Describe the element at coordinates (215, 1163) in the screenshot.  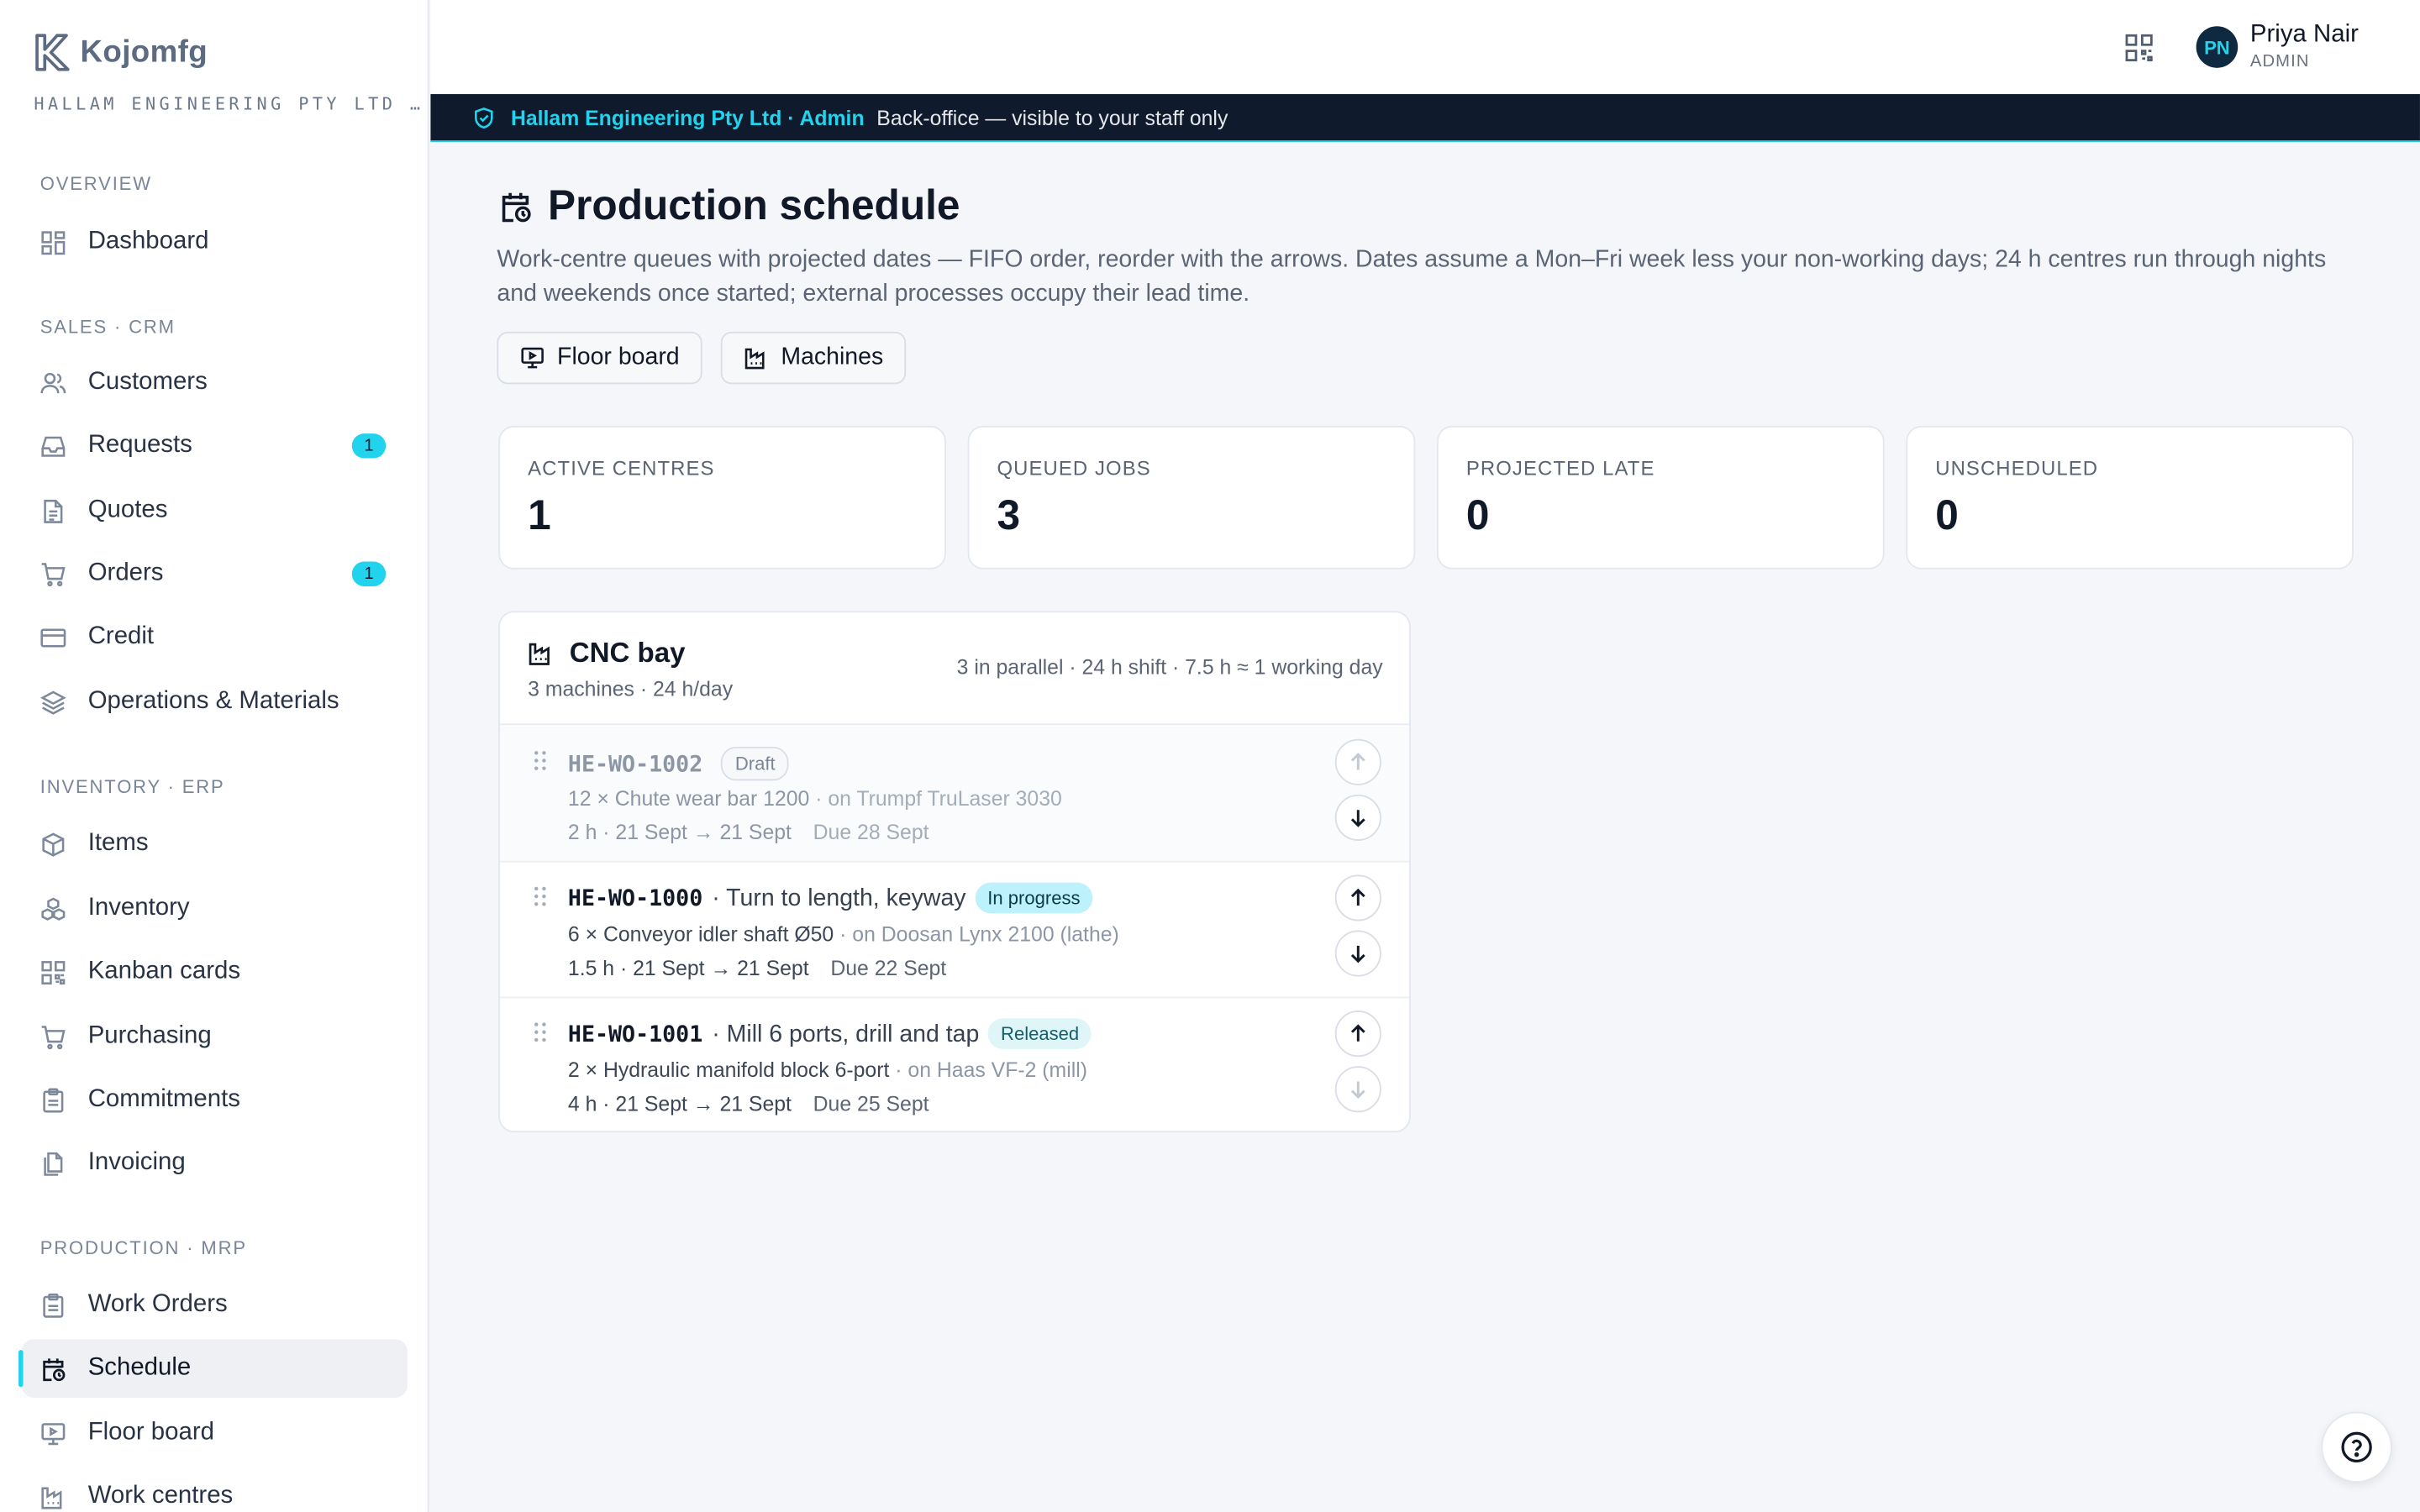
I see `sidebar-item-invoicing: Invoicing` at that location.